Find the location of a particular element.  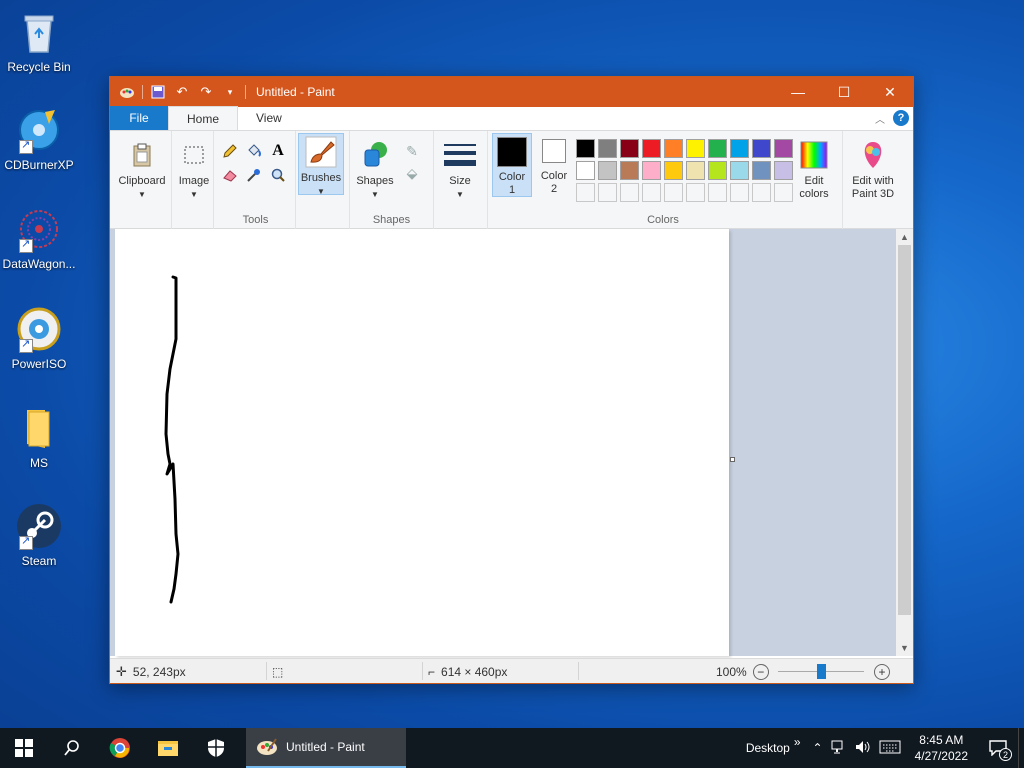

clipboard-button: Clipboard ▼ is located at coordinates (142, 176).